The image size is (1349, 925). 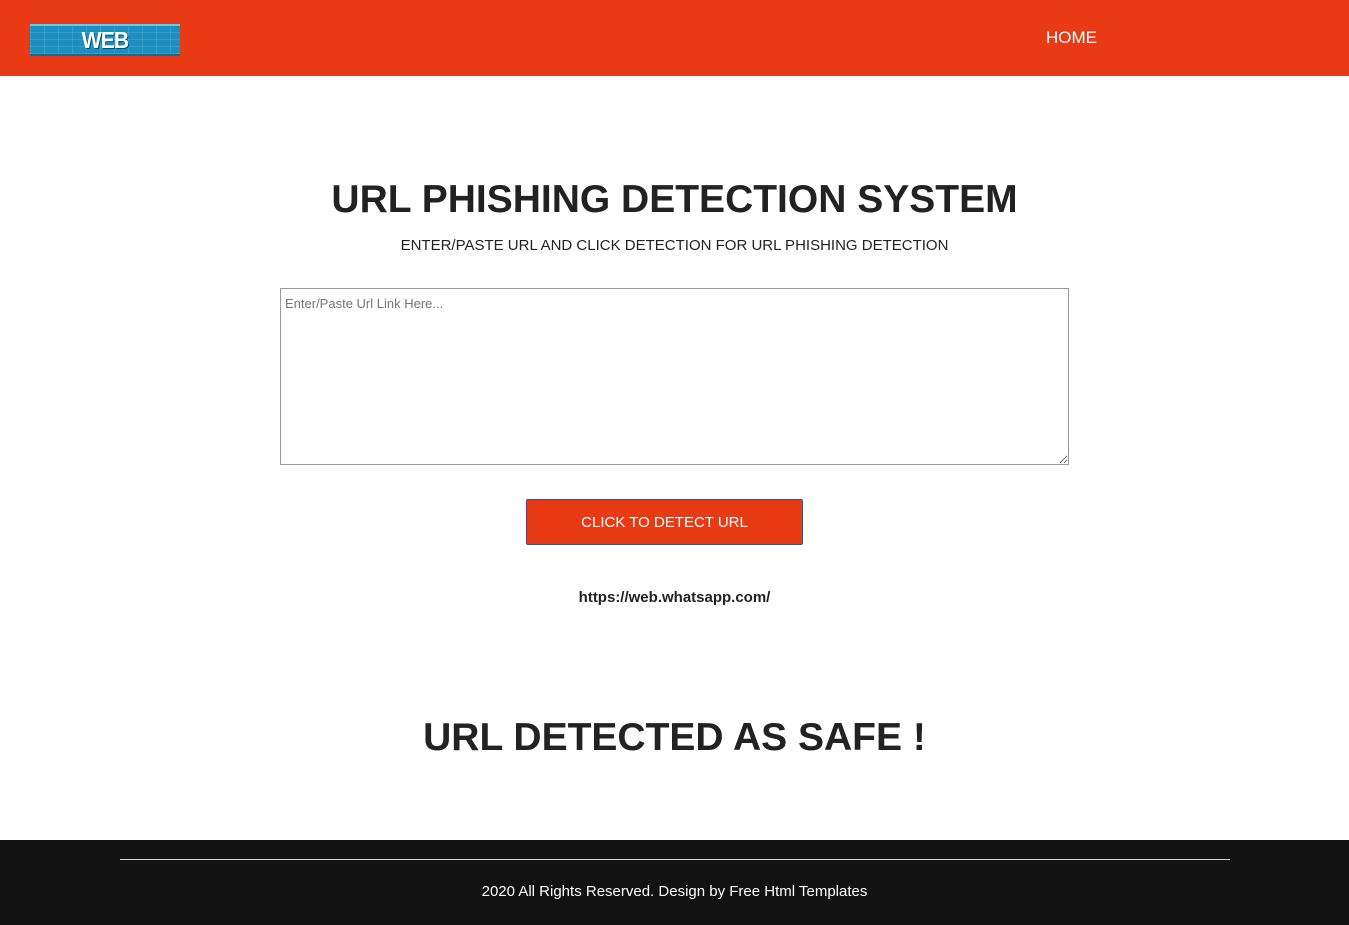 What do you see at coordinates (1071, 38) in the screenshot?
I see `nav-home-link: HOME` at bounding box center [1071, 38].